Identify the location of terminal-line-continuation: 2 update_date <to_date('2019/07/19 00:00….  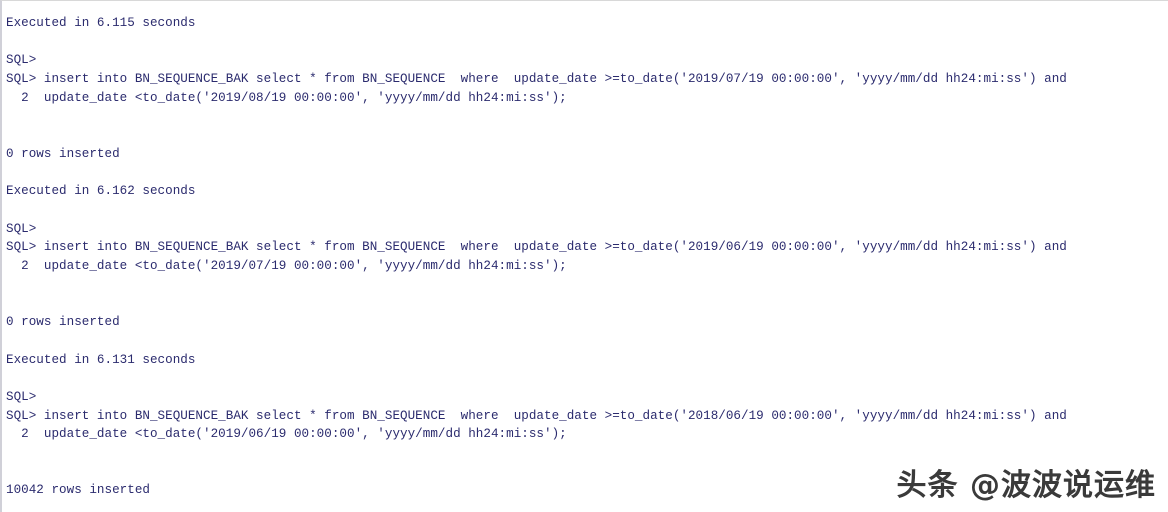
(286, 266).